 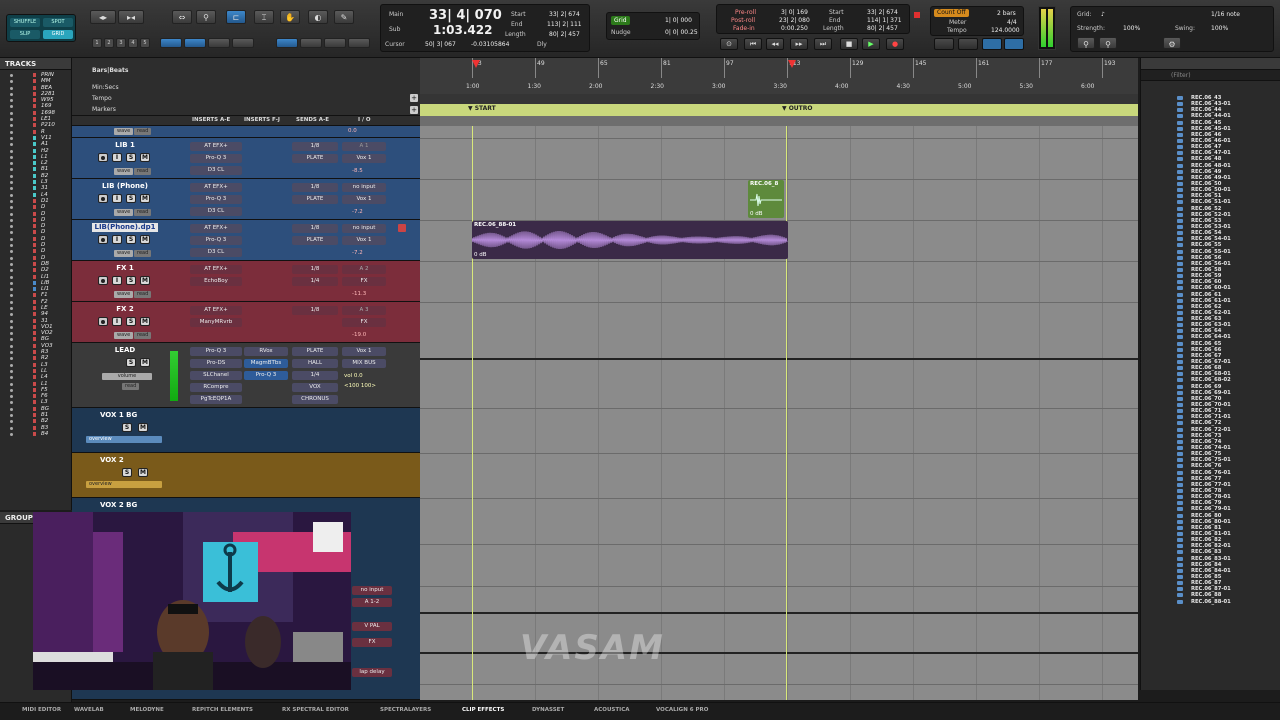 I want to click on transport-length-value: 80| 2| 457, so click(x=882, y=28).